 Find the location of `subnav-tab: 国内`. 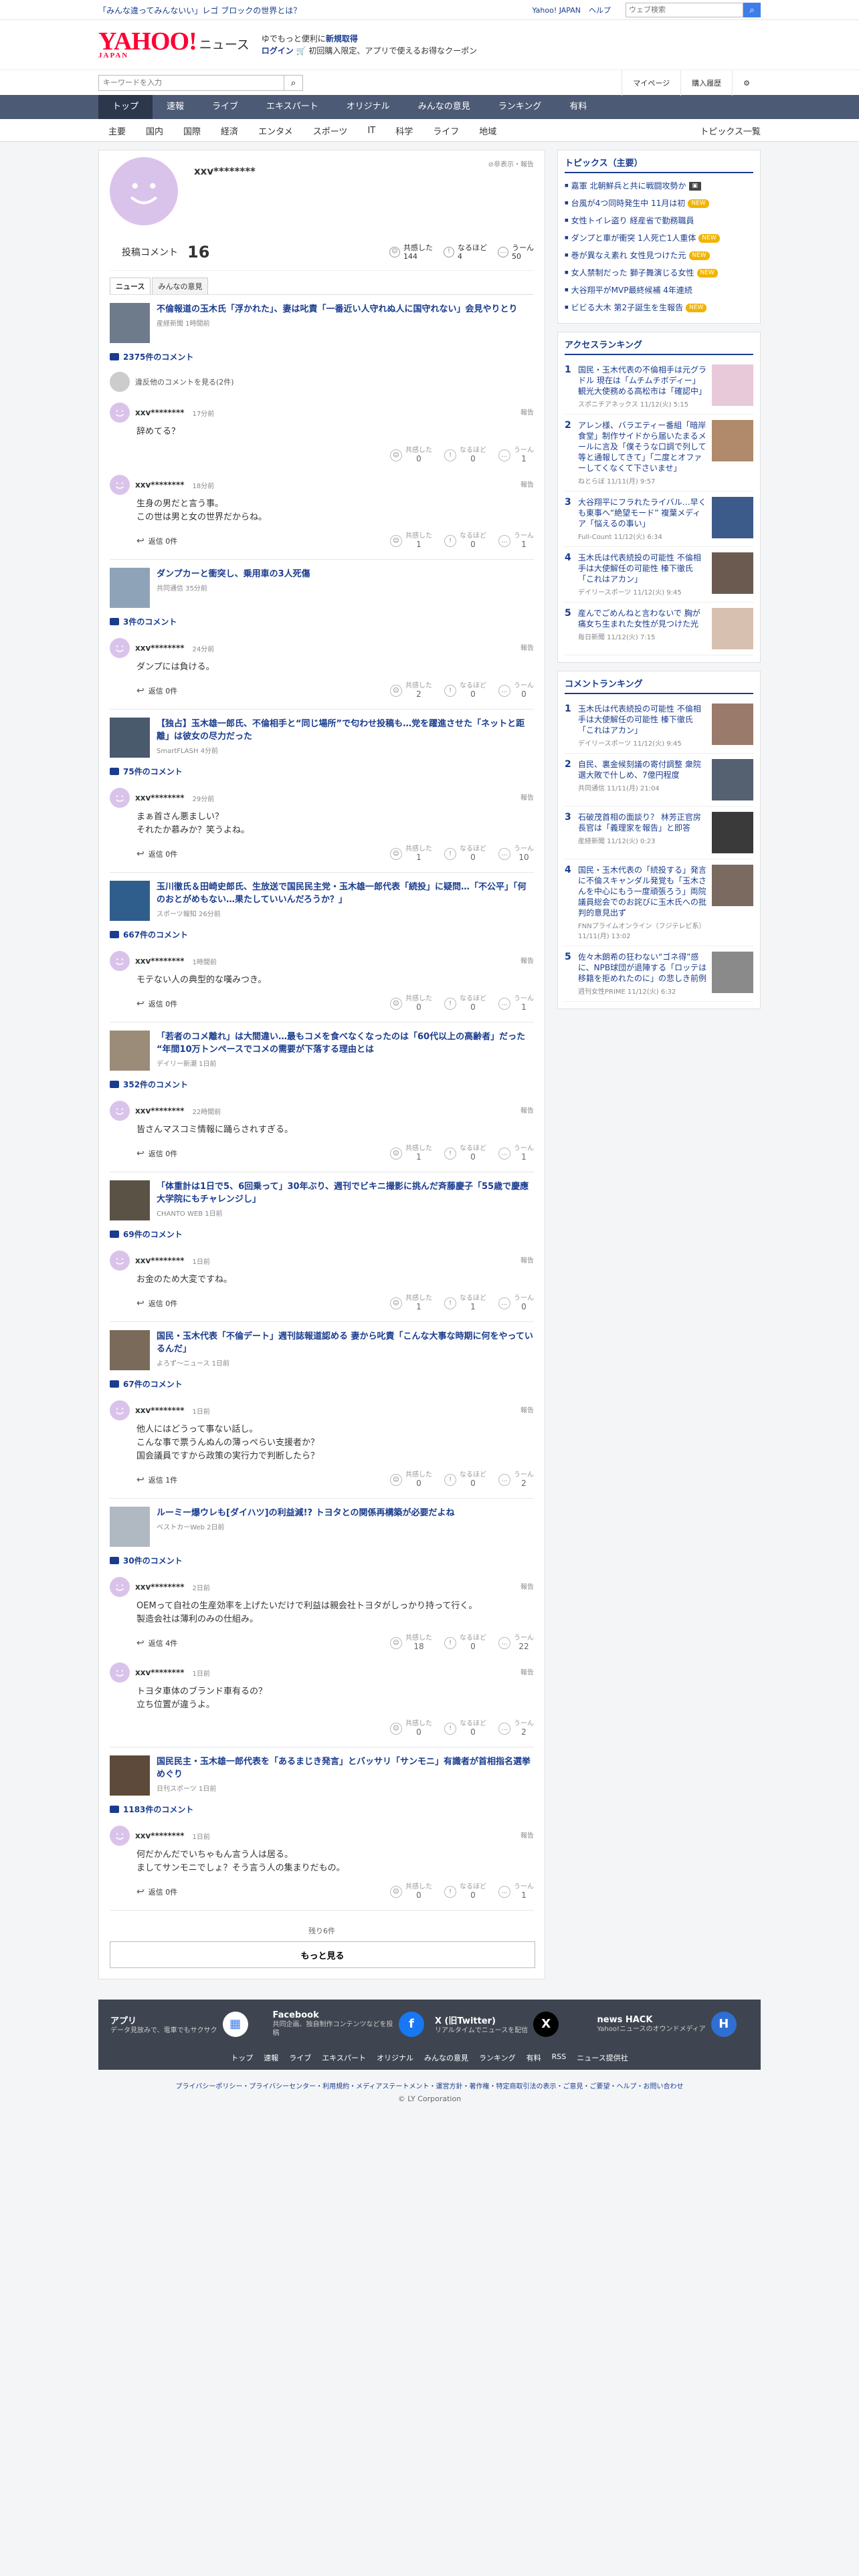

subnav-tab: 国内 is located at coordinates (154, 130).